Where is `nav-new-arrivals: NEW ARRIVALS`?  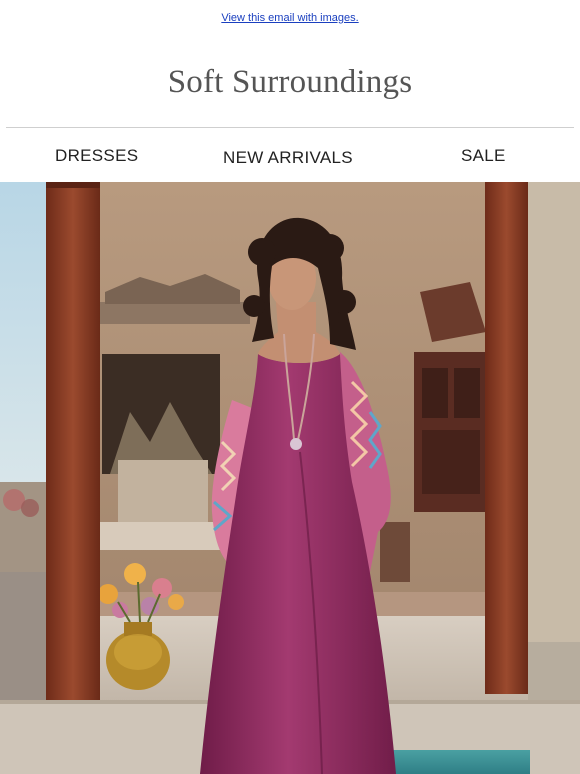 nav-new-arrivals: NEW ARRIVALS is located at coordinates (288, 158).